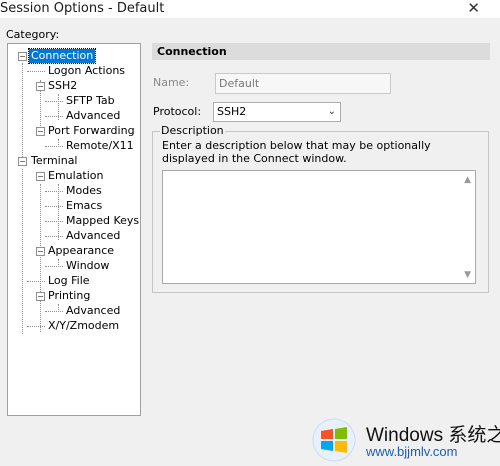 This screenshot has height=466, width=500. Describe the element at coordinates (412, 451) in the screenshot. I see `watermark-url: www.bjjmlv.com` at that location.